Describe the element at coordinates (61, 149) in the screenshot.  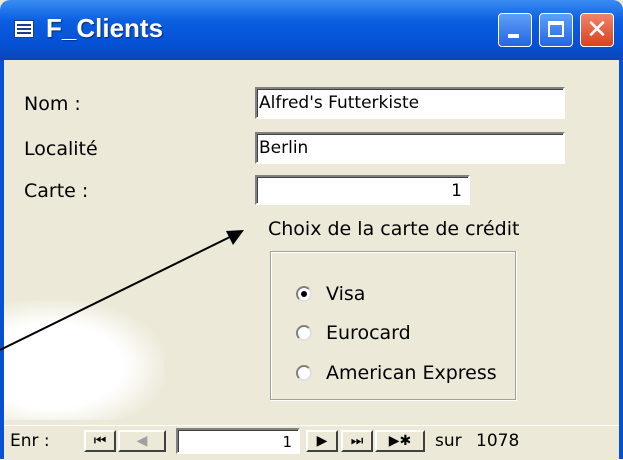
I see `localite-label: Localité` at that location.